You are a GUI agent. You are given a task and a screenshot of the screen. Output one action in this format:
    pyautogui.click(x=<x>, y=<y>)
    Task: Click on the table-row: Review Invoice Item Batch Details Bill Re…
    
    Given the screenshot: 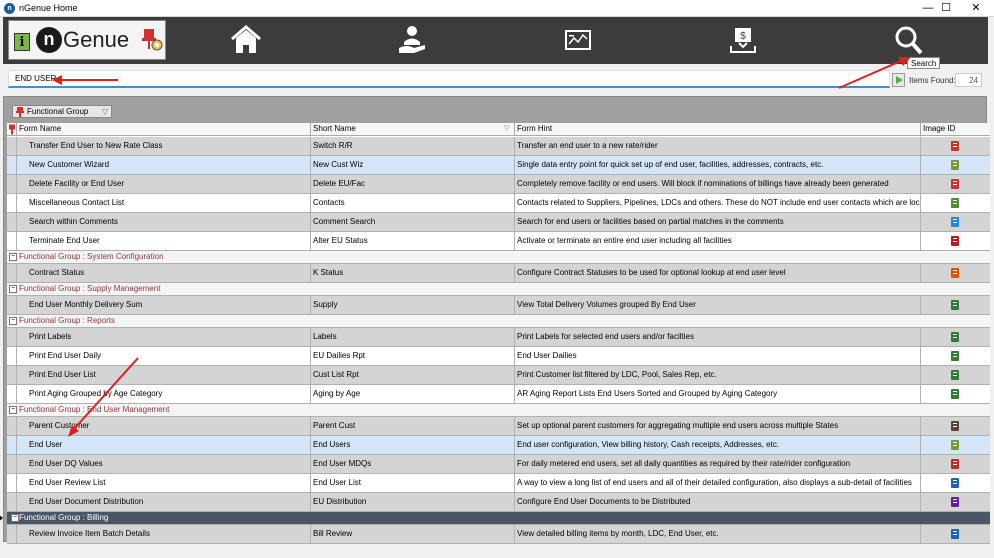 What is the action you would take?
    pyautogui.click(x=498, y=534)
    